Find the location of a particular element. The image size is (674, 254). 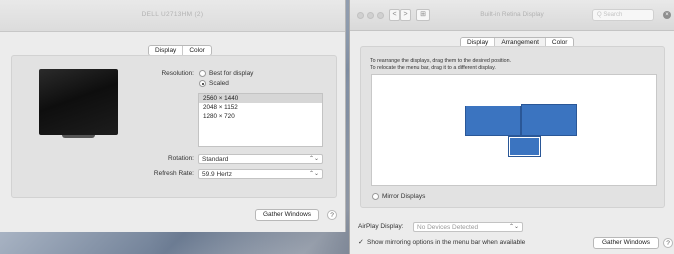

titlebar: < > ⊞ Built-in Retina Display Q Search × is located at coordinates (512, 15).